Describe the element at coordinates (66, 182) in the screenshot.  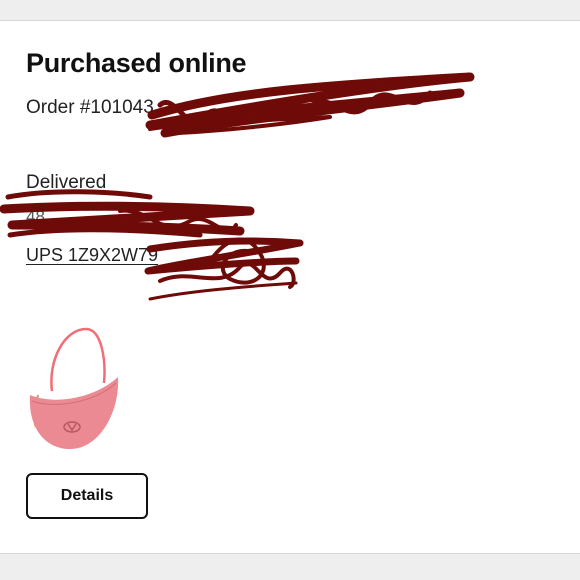
I see `delivery-status: Delivered` at that location.